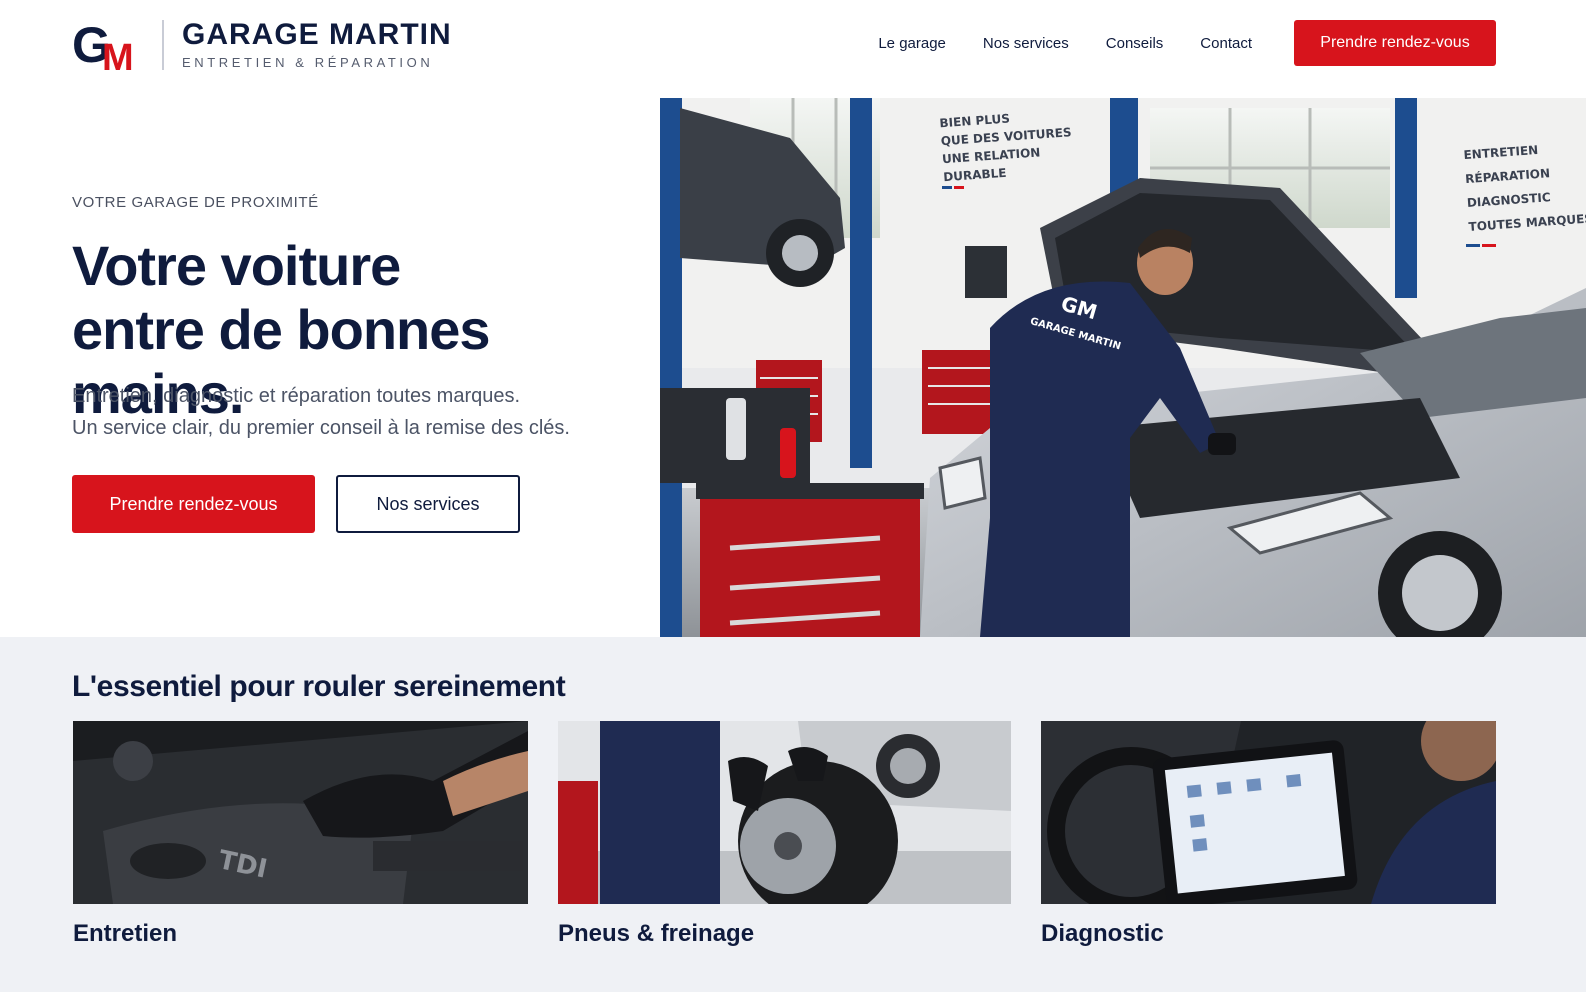 This screenshot has width=1586, height=992. What do you see at coordinates (319, 686) in the screenshot?
I see `services-title: L'essentiel pour rouler sereinement` at bounding box center [319, 686].